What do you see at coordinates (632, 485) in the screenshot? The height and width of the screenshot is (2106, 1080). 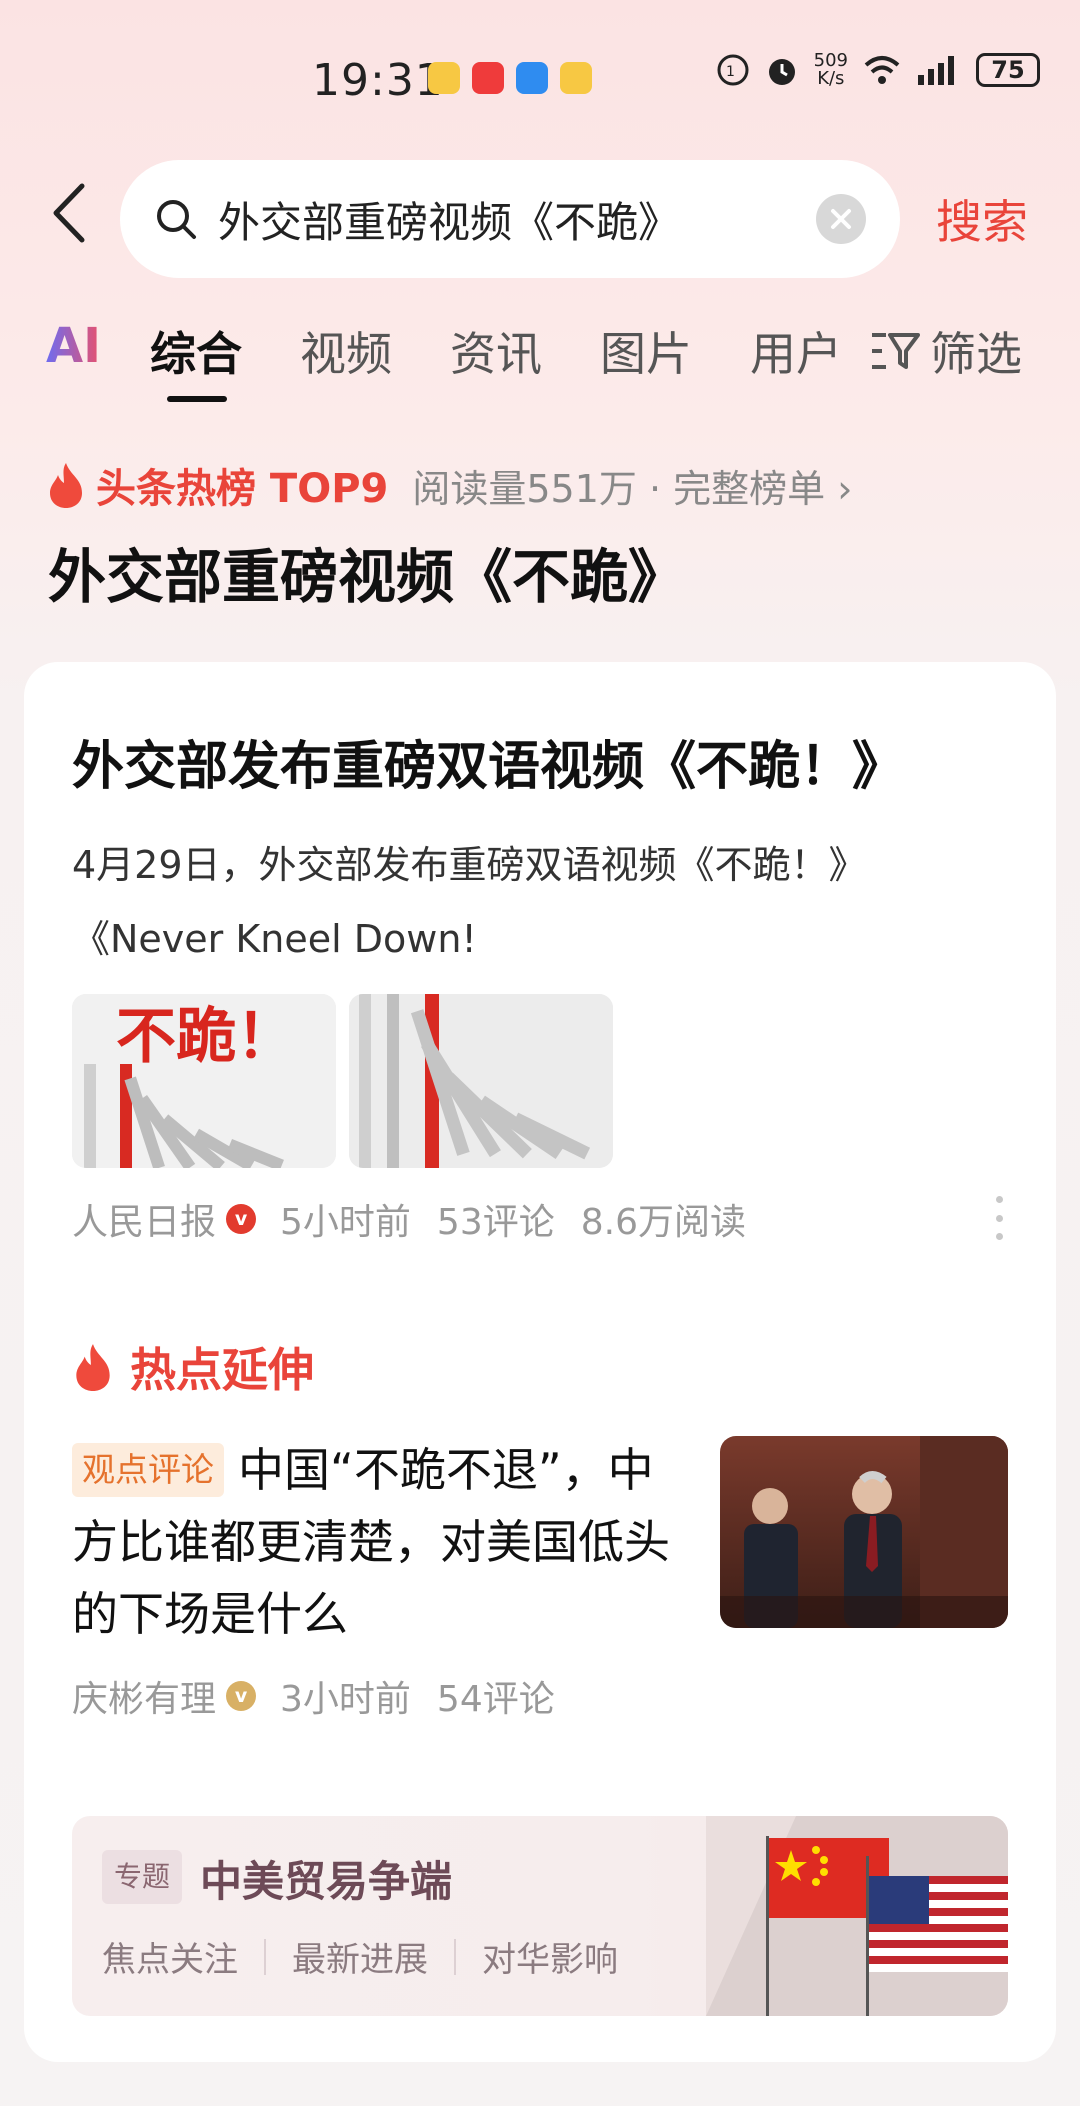 I see `hot-rank-meta: 阅读量551万 · 完整榜单 ›` at bounding box center [632, 485].